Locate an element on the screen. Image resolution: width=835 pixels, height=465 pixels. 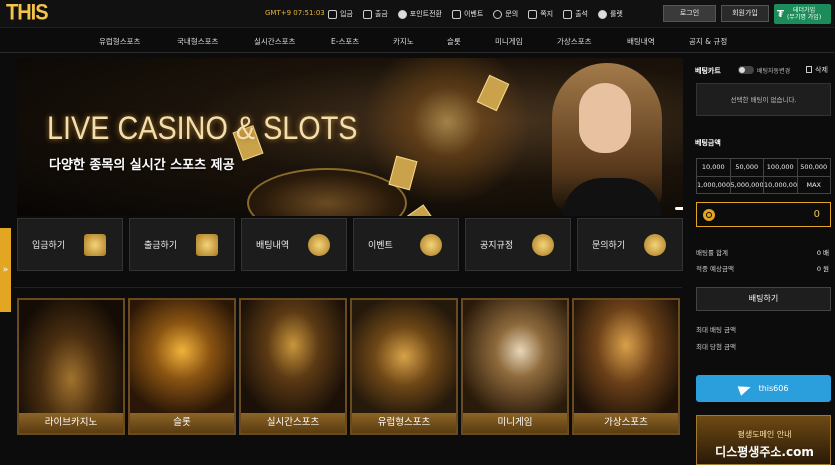
roulette-icon is located at coordinates (602, 14).